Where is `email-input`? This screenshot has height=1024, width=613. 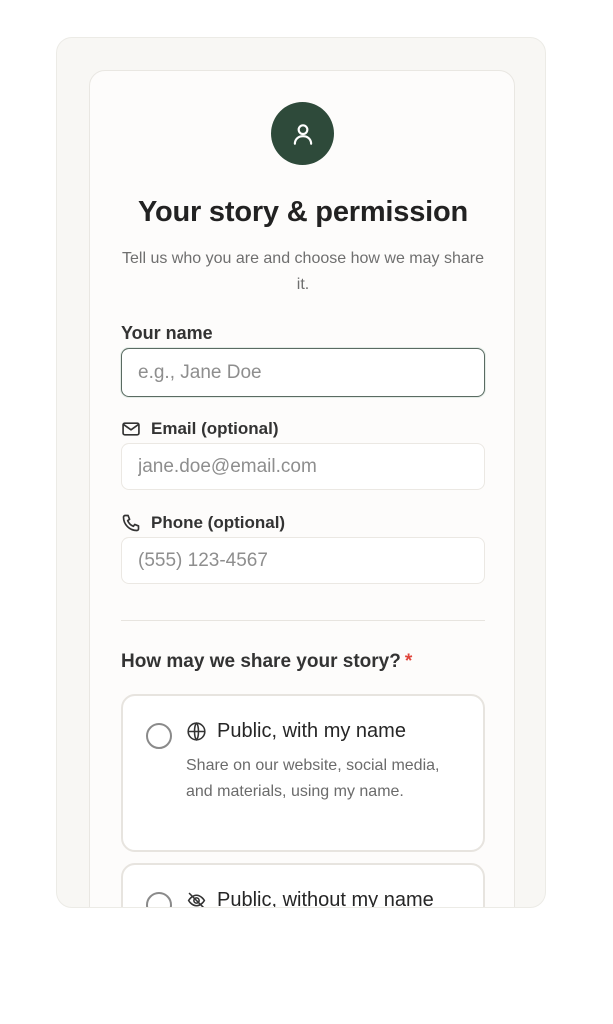 email-input is located at coordinates (303, 466).